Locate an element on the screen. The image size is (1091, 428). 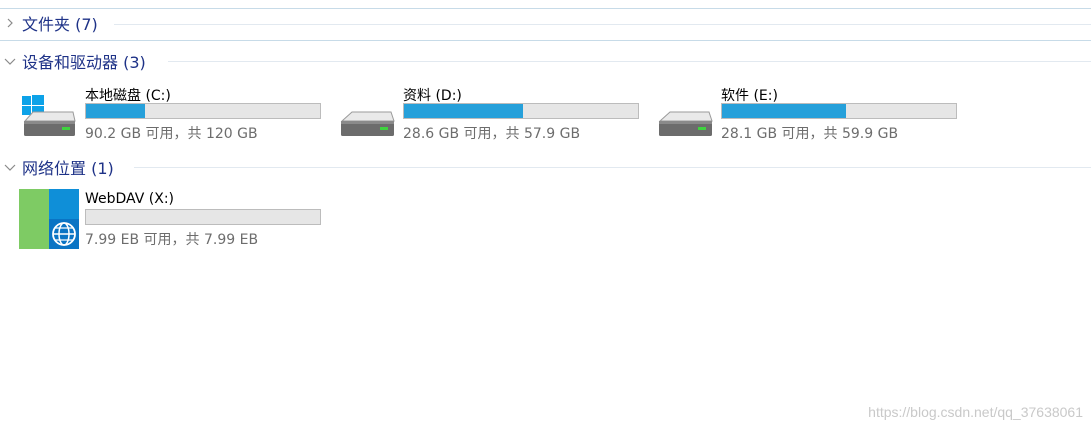
group-divider-devices is located at coordinates (629, 61).